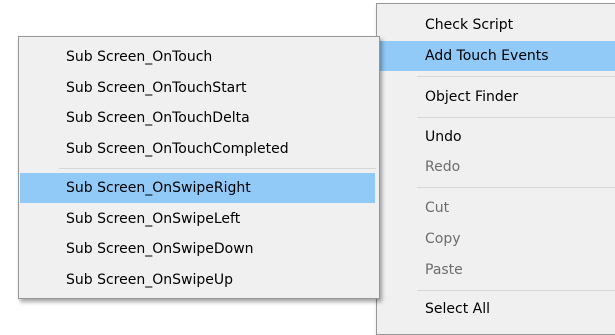  I want to click on menu-item-label: Add Touch Events, so click(487, 56).